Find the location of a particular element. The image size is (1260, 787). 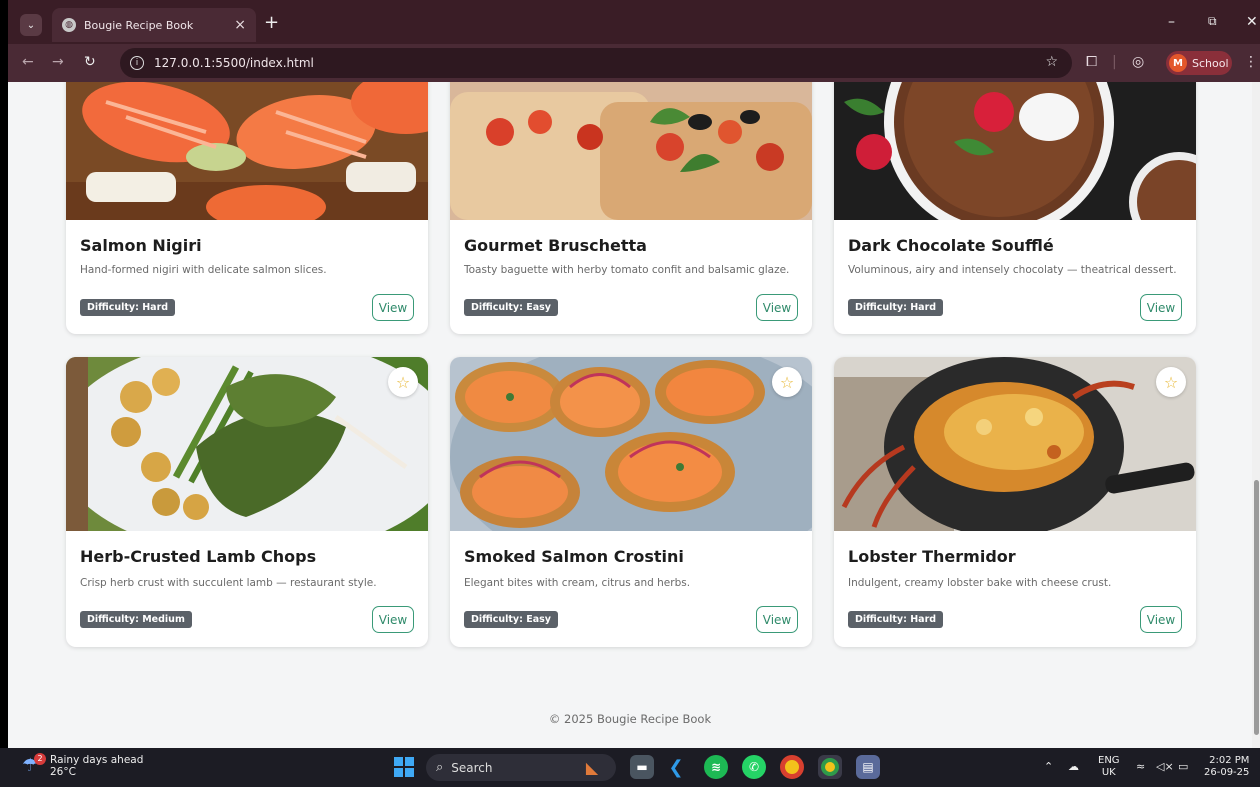

extensions-icon: ⧠ is located at coordinates (1091, 62).